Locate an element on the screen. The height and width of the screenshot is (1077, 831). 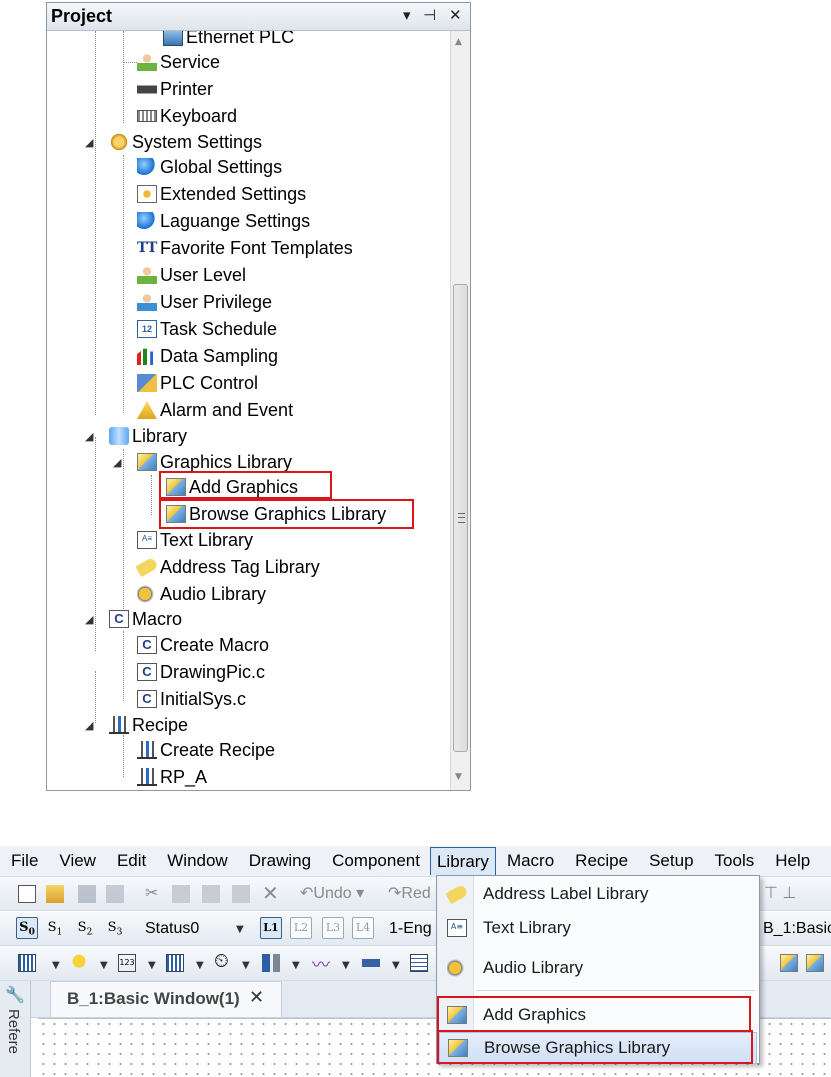
collapse-system-settings-icon: ◢ is located at coordinates (89, 142).